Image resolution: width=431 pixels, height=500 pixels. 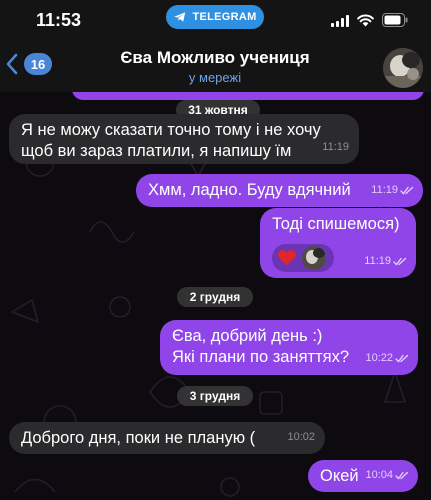 I want to click on heart-reaction-icon, so click(x=287, y=257).